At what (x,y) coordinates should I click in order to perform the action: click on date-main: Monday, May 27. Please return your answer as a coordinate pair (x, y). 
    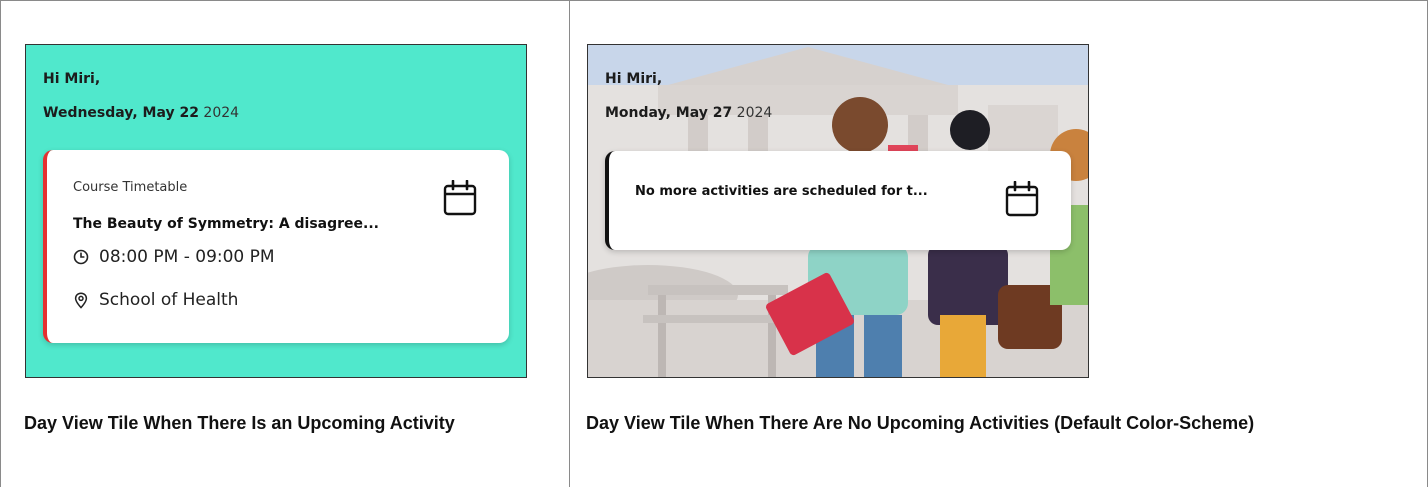
    Looking at the image, I should click on (669, 113).